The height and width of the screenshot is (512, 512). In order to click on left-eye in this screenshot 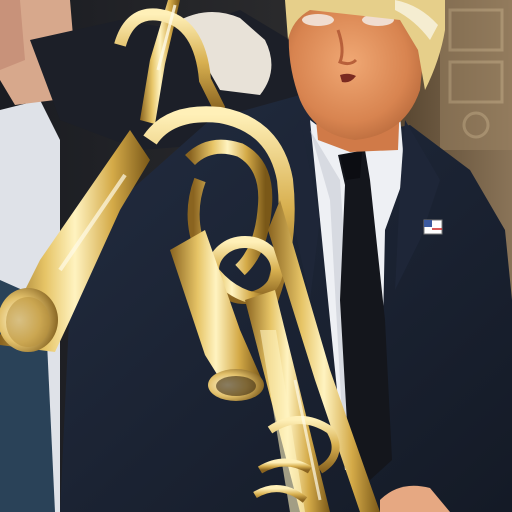, I will do `click(318, 20)`.